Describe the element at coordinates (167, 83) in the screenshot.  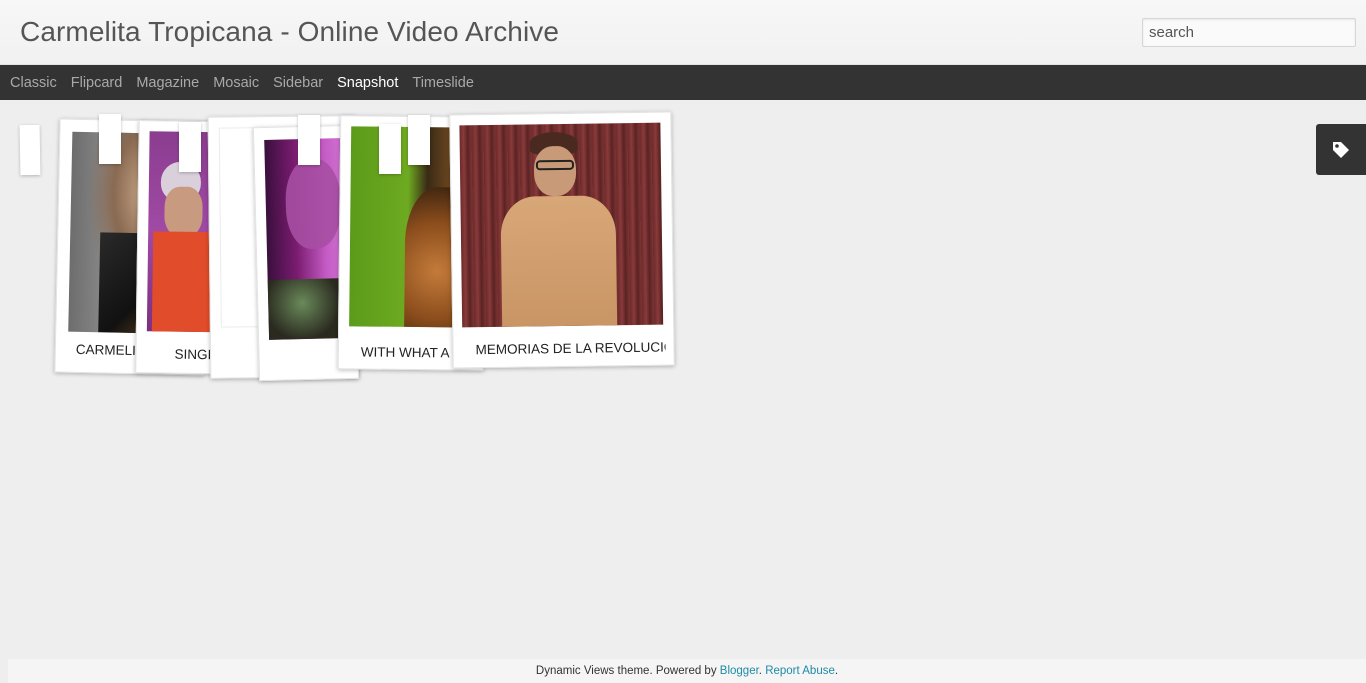
I see `view-magazine: Magazine` at that location.